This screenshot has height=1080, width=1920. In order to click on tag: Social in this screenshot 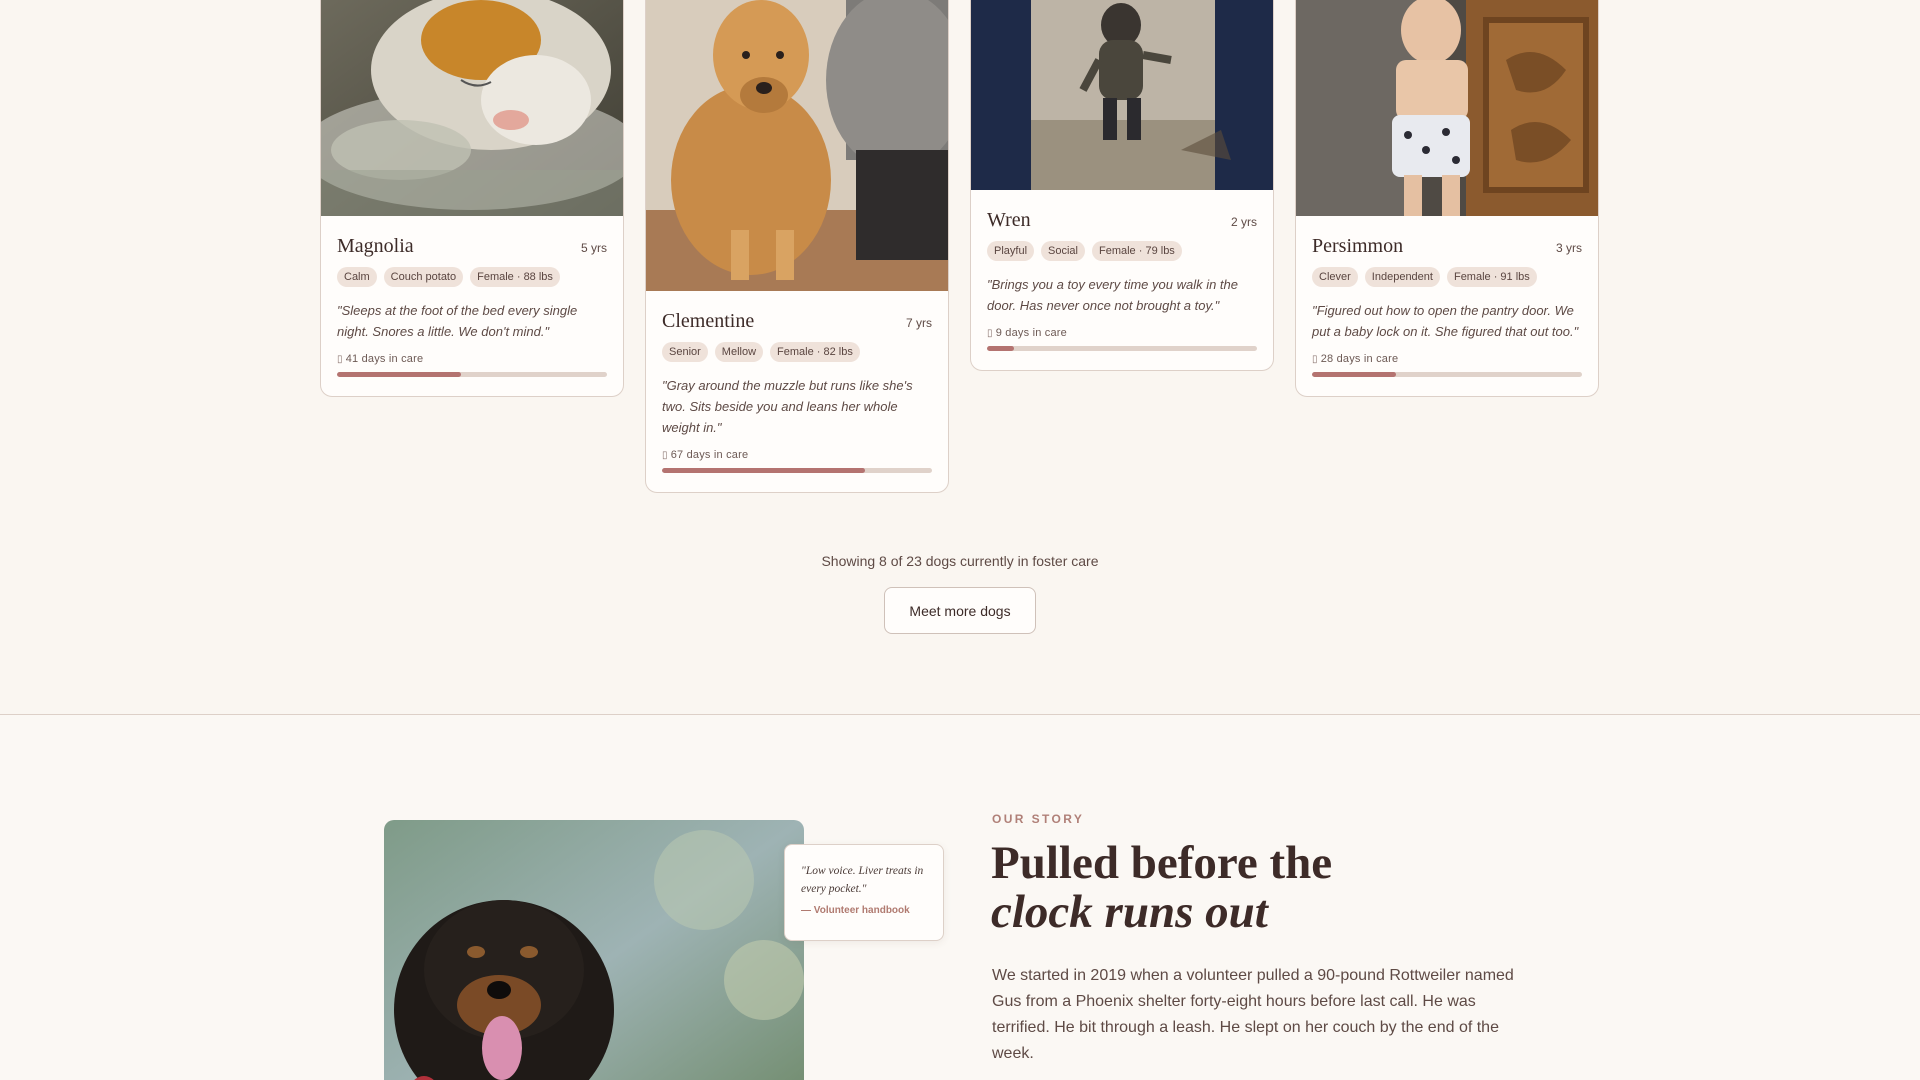, I will do `click(1063, 251)`.